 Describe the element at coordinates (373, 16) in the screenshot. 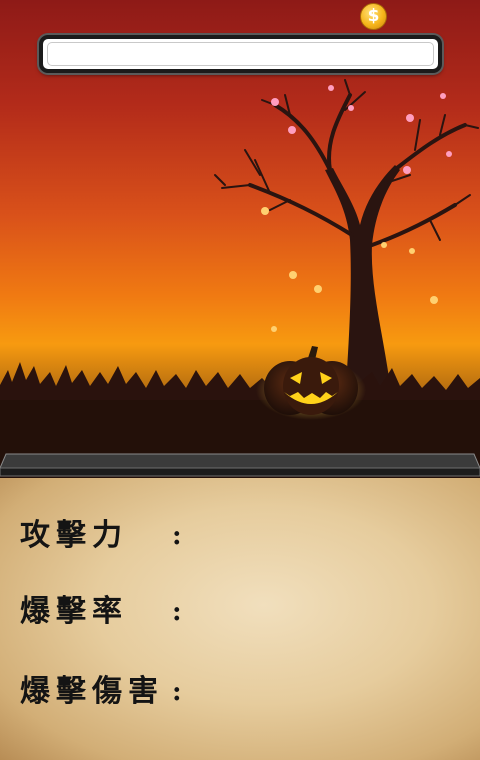

I see `dollar-coin-icon: $` at that location.